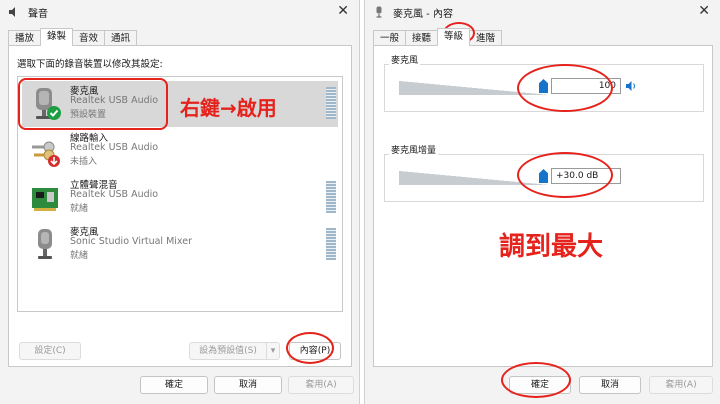  What do you see at coordinates (486, 38) in the screenshot?
I see `tab-advanced: 進階` at bounding box center [486, 38].